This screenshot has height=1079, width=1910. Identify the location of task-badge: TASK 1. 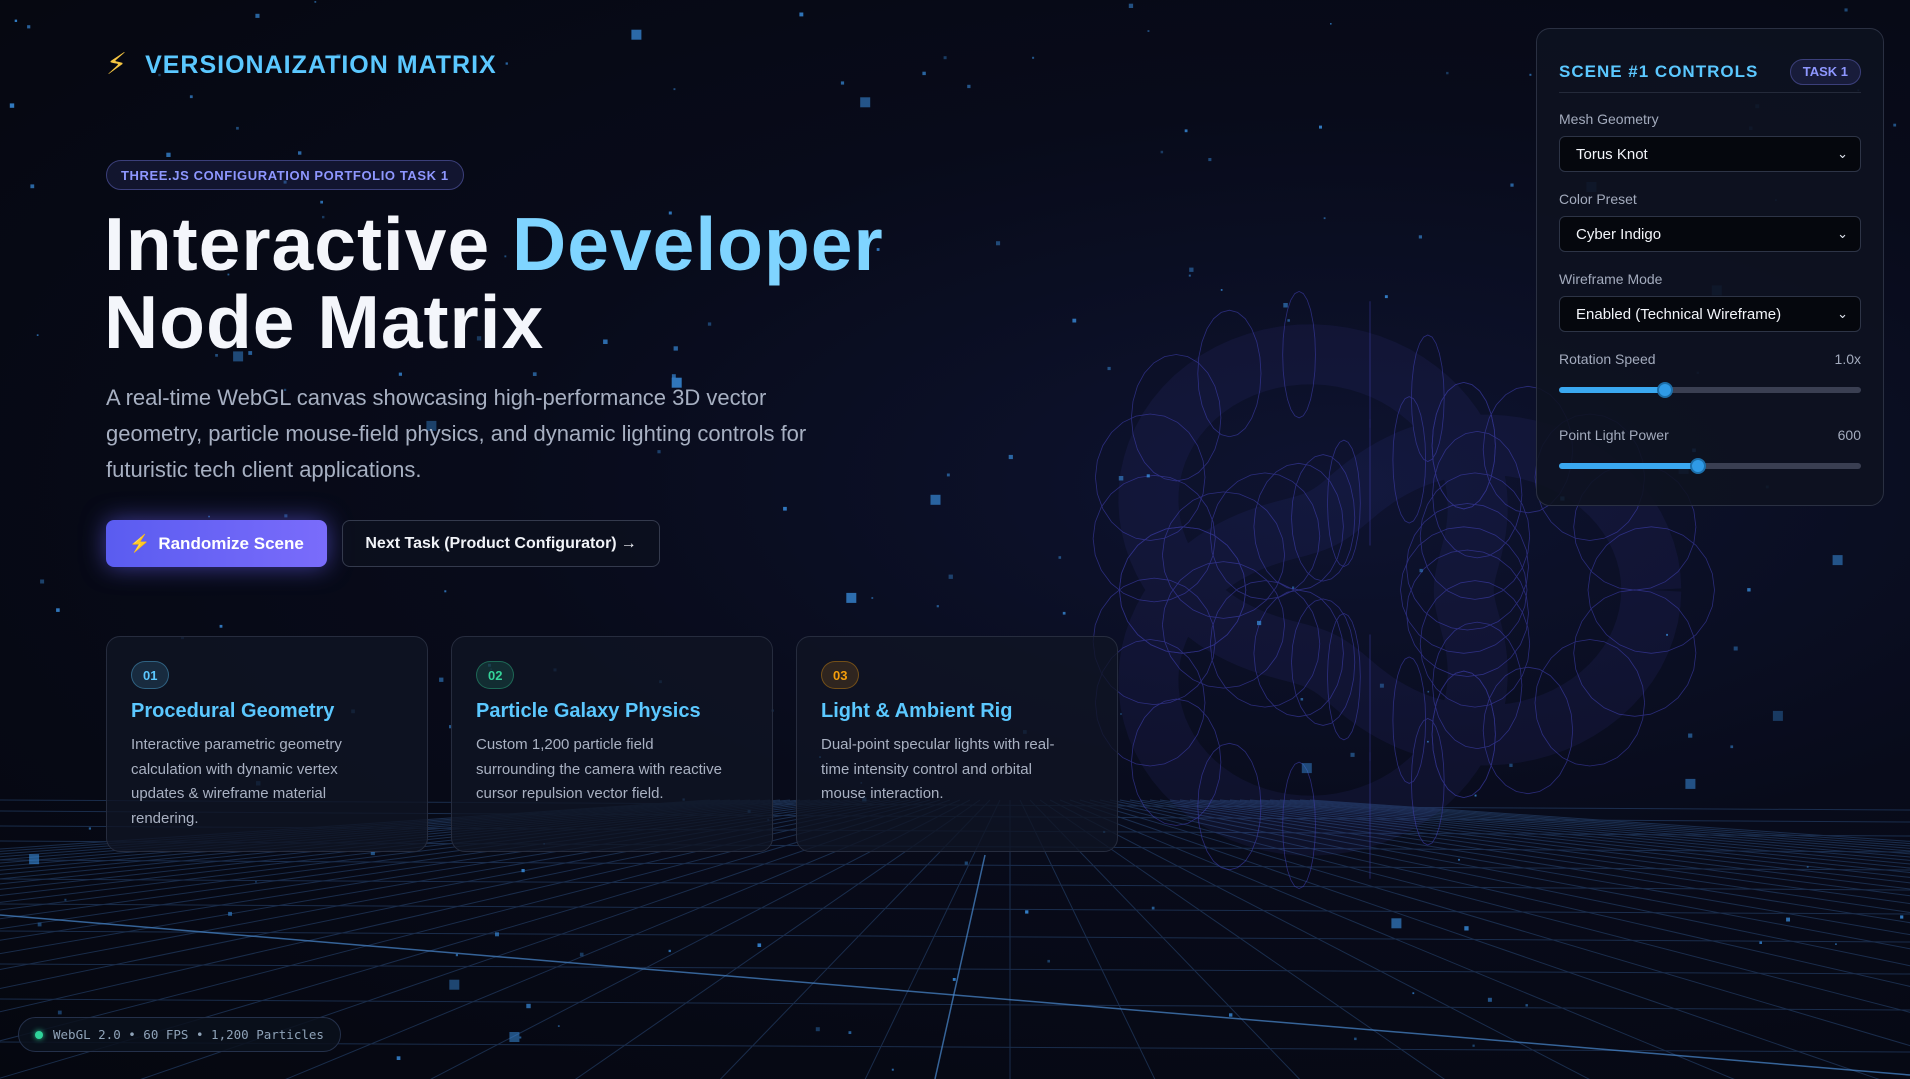
(1825, 71).